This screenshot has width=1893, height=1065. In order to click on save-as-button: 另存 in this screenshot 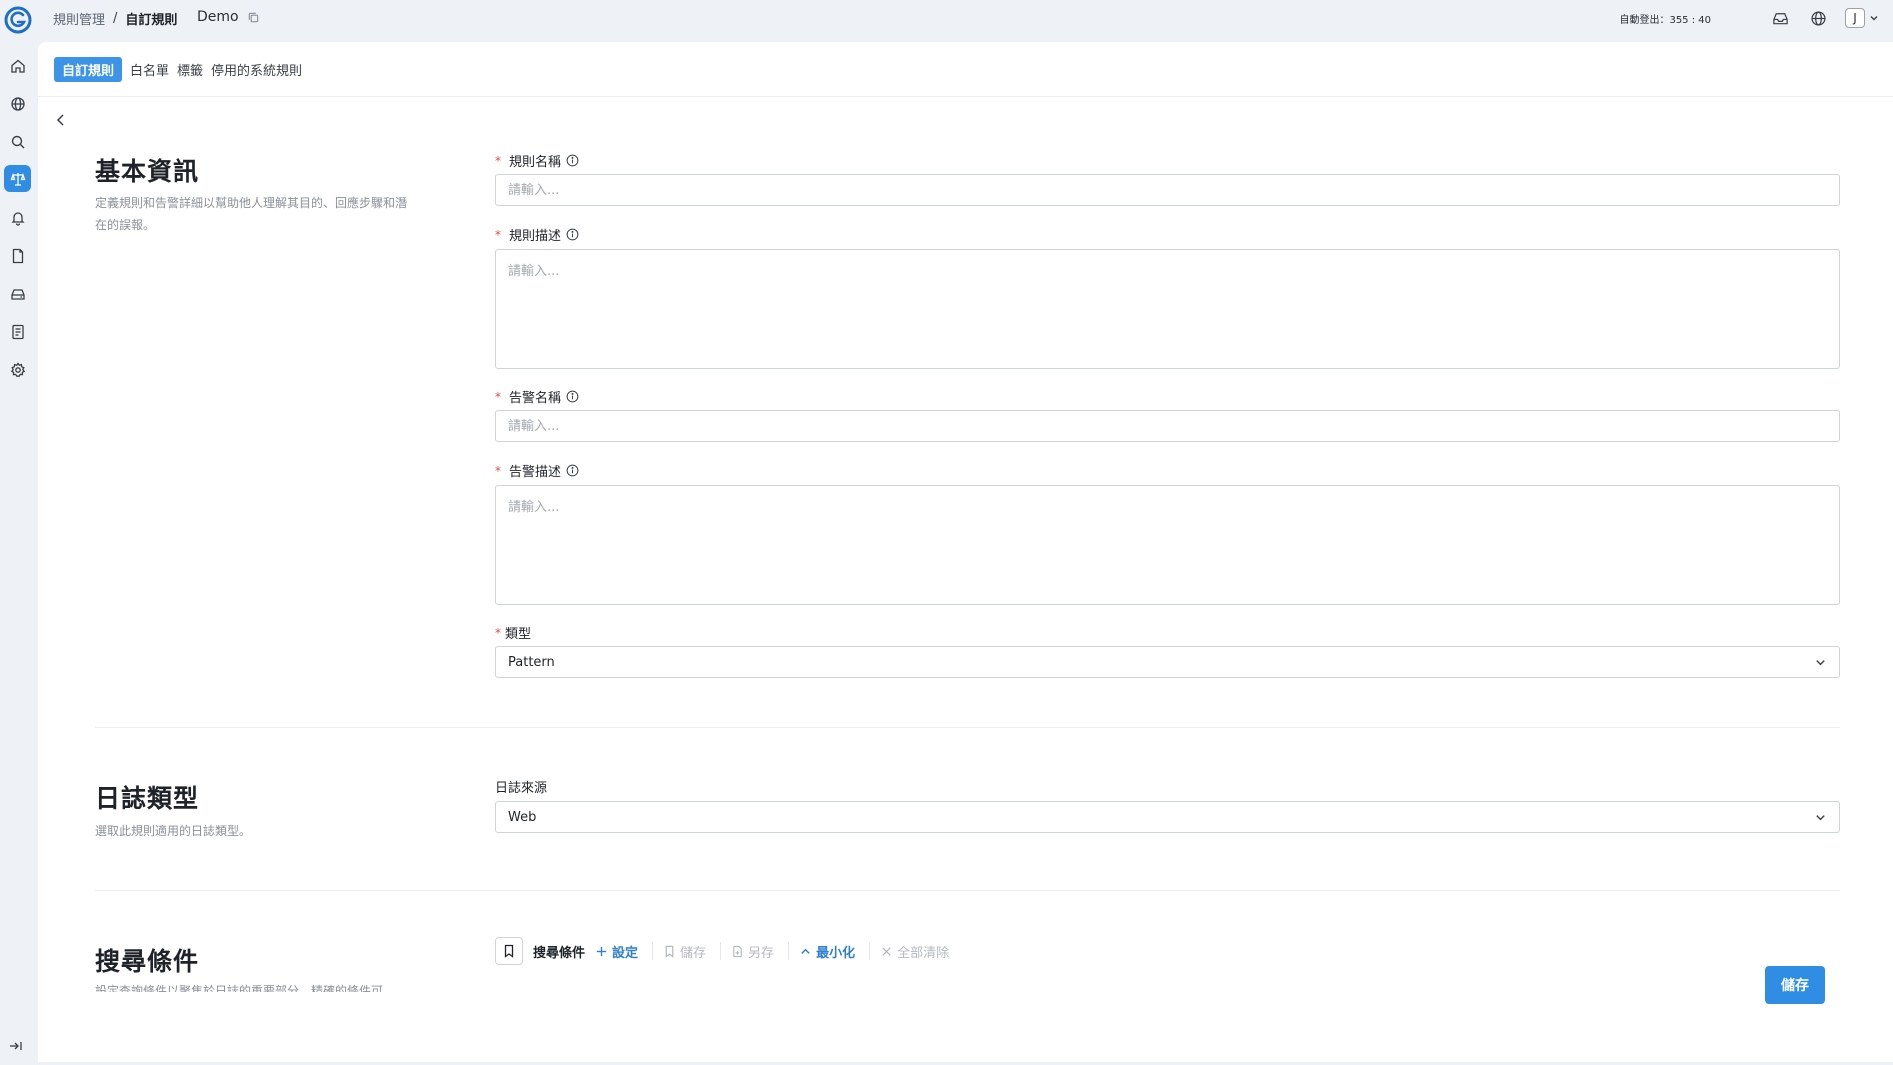, I will do `click(752, 951)`.